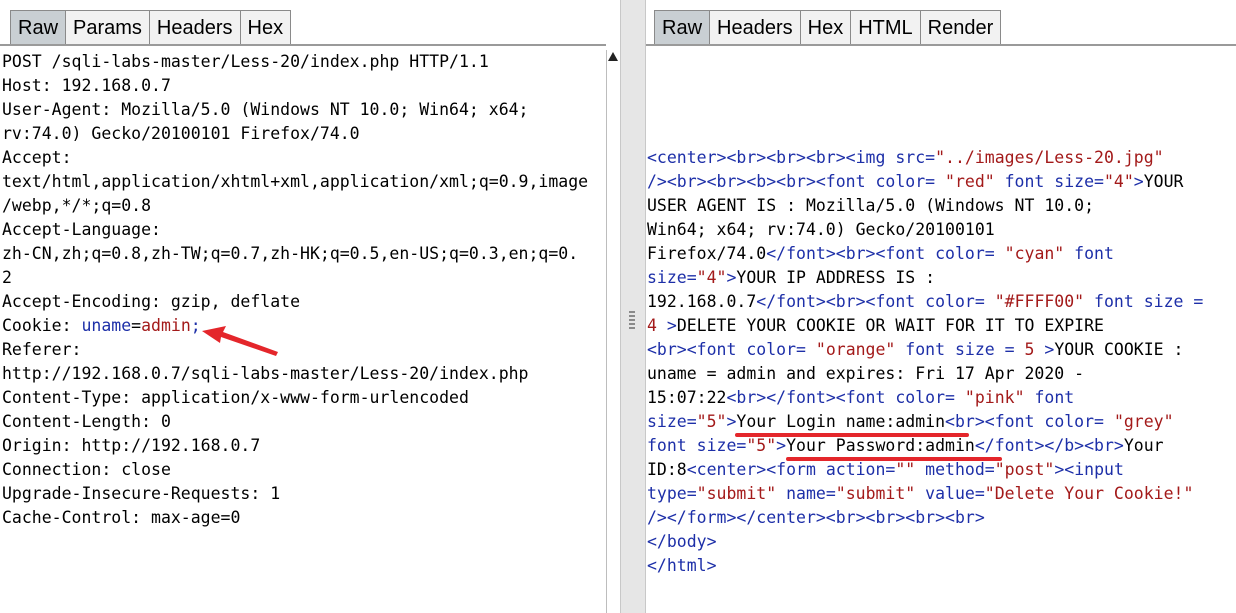 The width and height of the screenshot is (1236, 613). I want to click on html-tag-token: type=, so click(672, 493).